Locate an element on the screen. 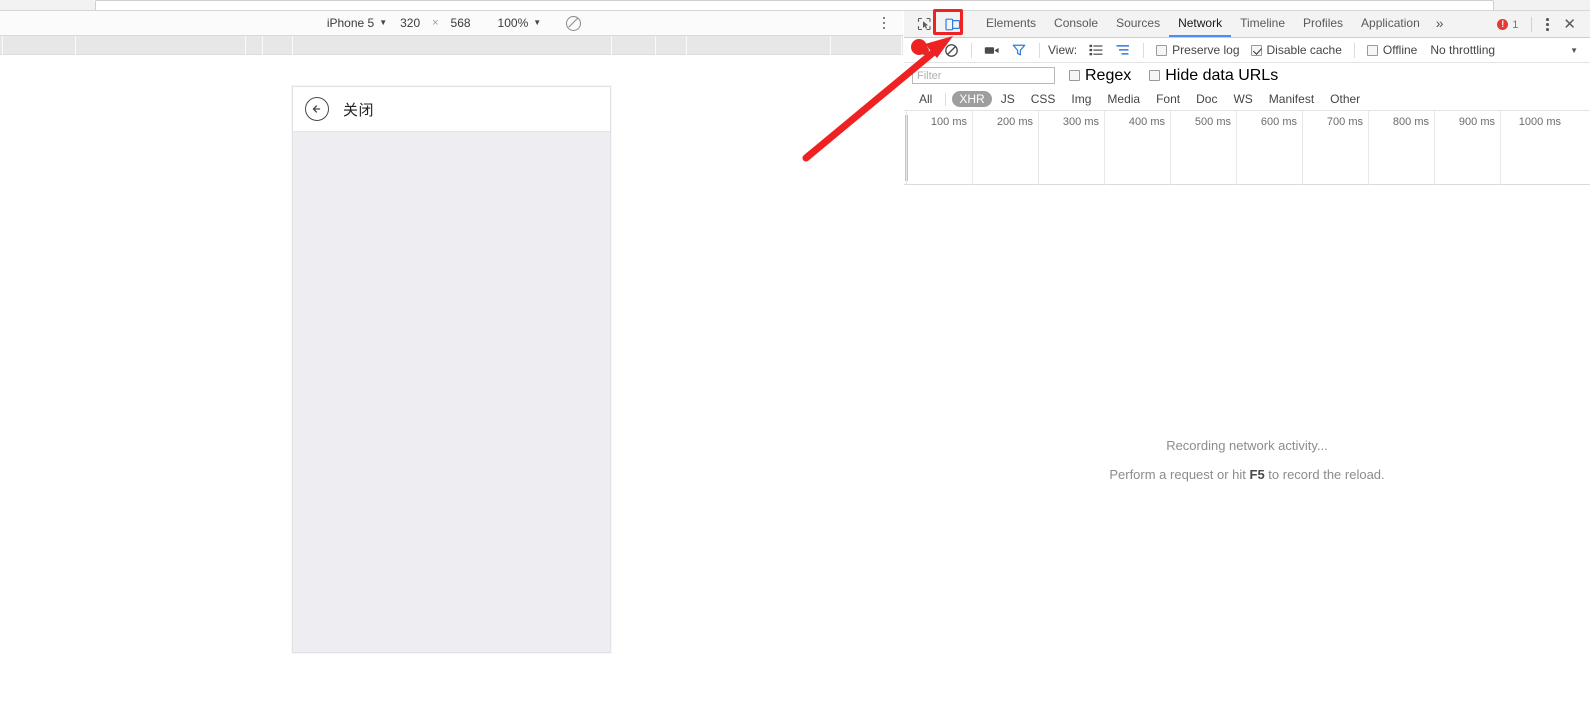 The height and width of the screenshot is (709, 1590). browser-omnibar is located at coordinates (795, 5).